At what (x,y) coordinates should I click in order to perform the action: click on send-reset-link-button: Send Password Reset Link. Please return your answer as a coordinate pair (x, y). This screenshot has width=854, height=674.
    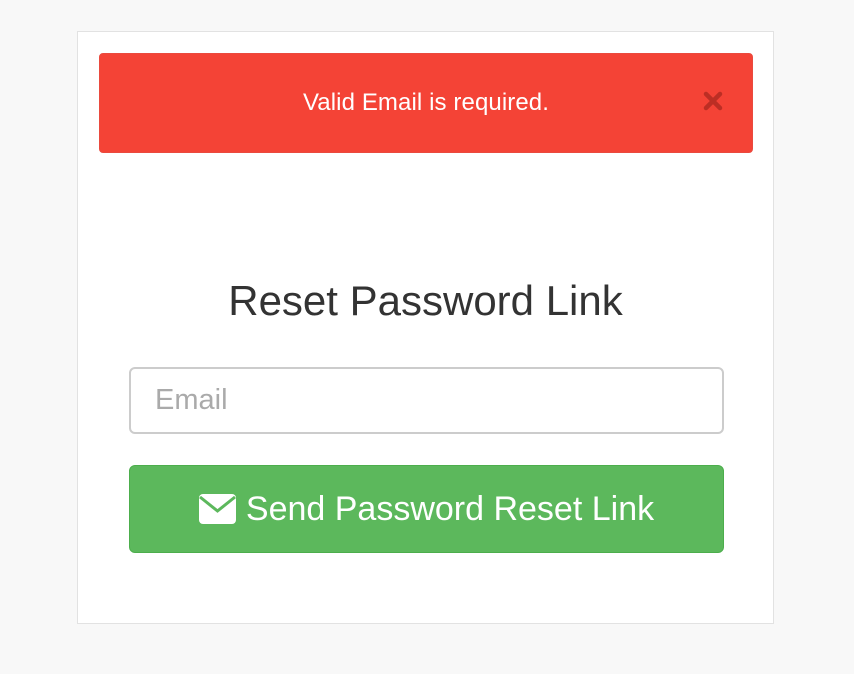
    Looking at the image, I should click on (426, 509).